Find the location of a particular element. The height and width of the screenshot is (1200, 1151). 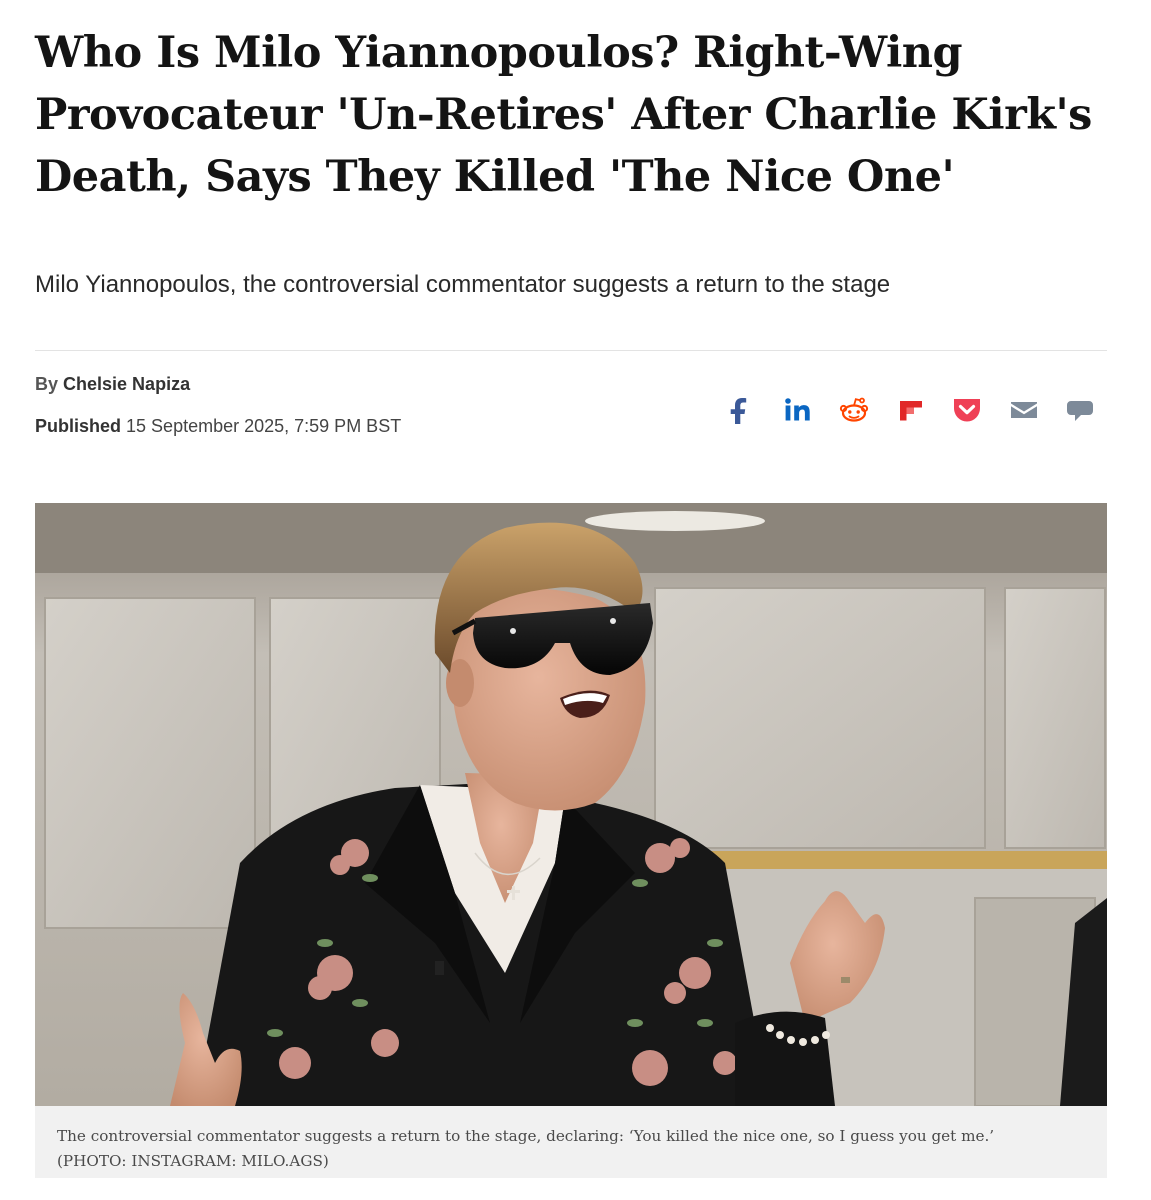

share-flipboard-button is located at coordinates (911, 410).